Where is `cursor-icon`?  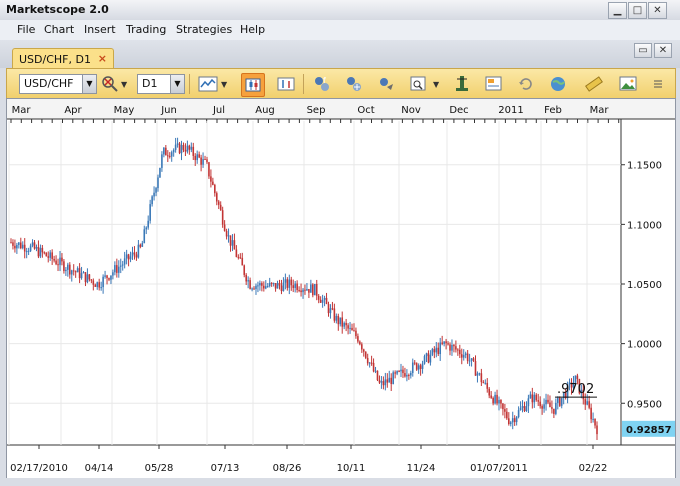
cursor-icon is located at coordinates (462, 84).